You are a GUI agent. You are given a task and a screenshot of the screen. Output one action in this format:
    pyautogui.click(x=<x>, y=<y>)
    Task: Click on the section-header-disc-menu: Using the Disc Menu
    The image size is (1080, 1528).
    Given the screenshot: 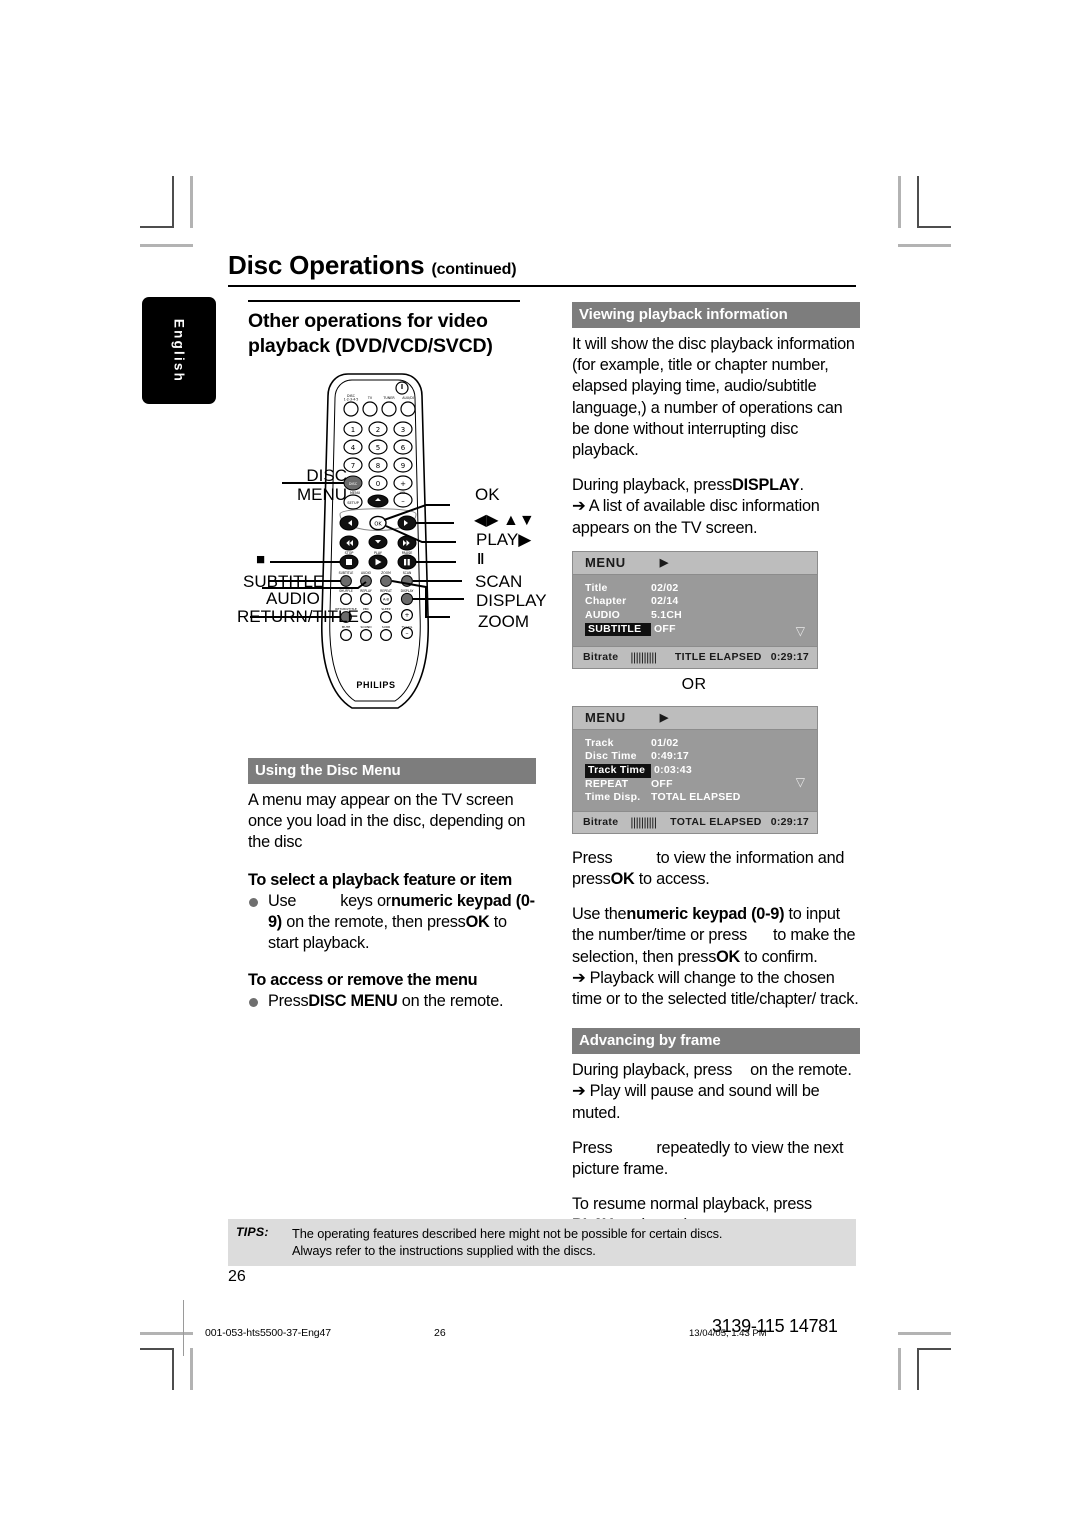 What is the action you would take?
    pyautogui.click(x=392, y=771)
    